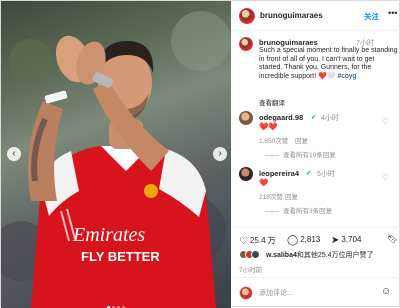 Image resolution: width=400 pixels, height=308 pixels. I want to click on liked-by-user: w.saliba4, so click(281, 255).